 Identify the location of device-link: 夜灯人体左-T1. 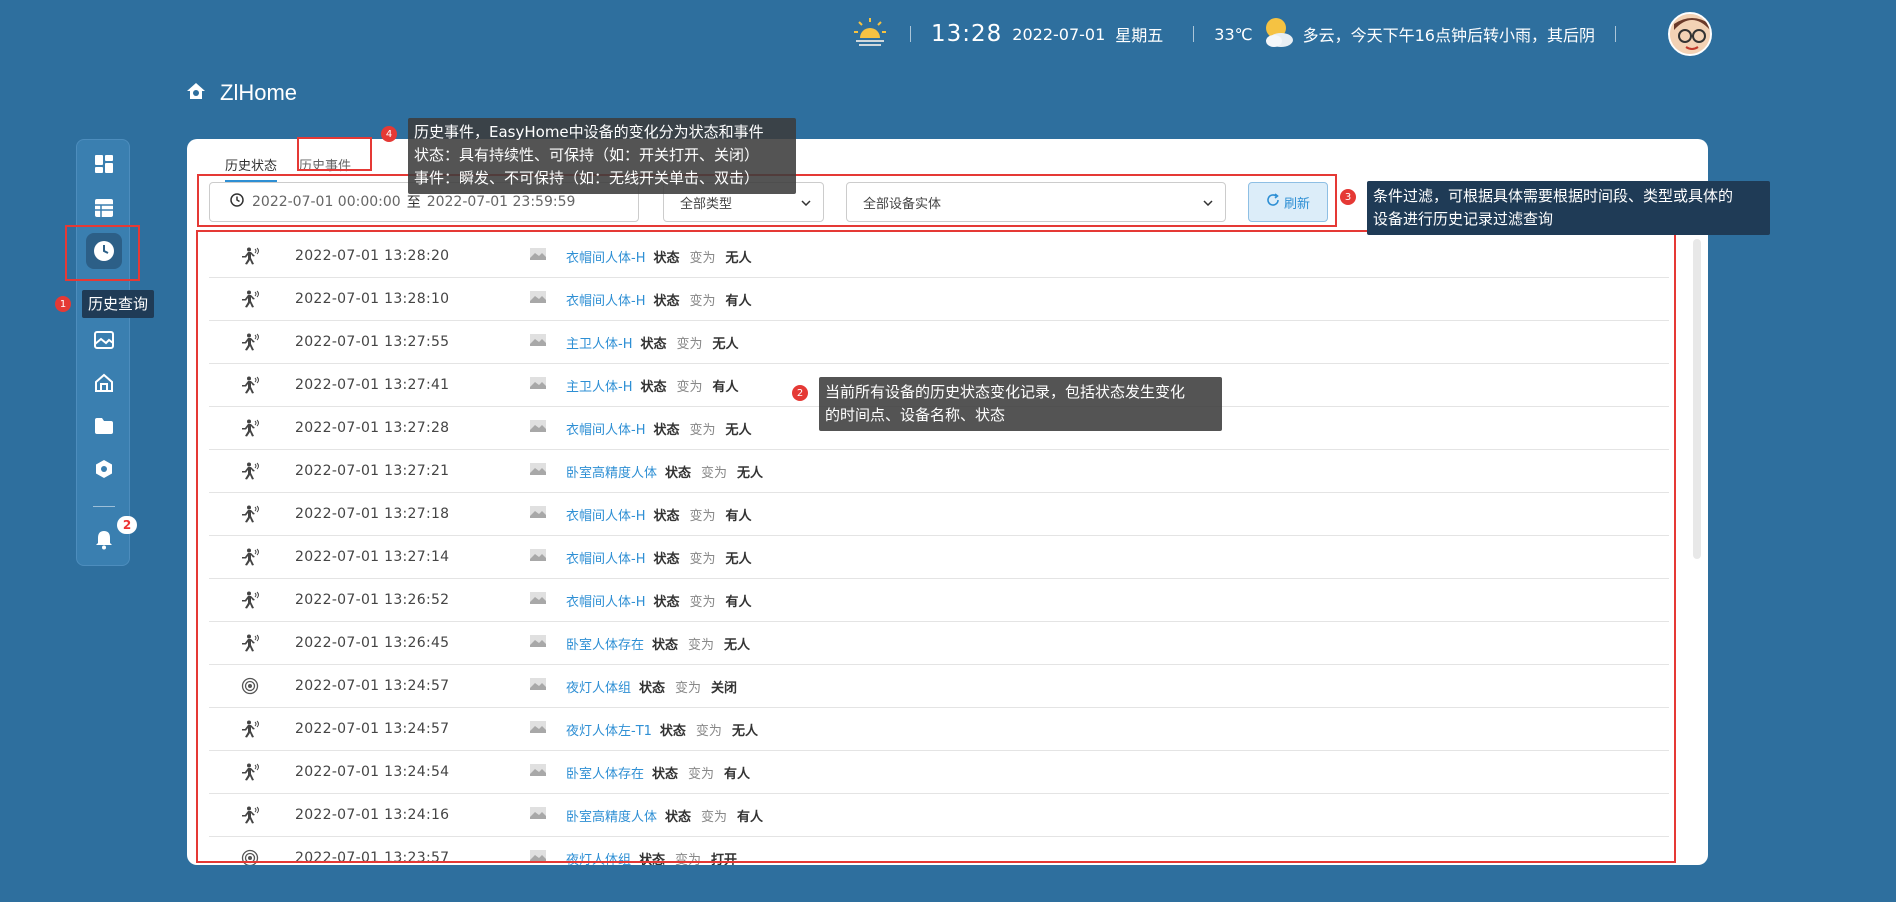
(609, 729).